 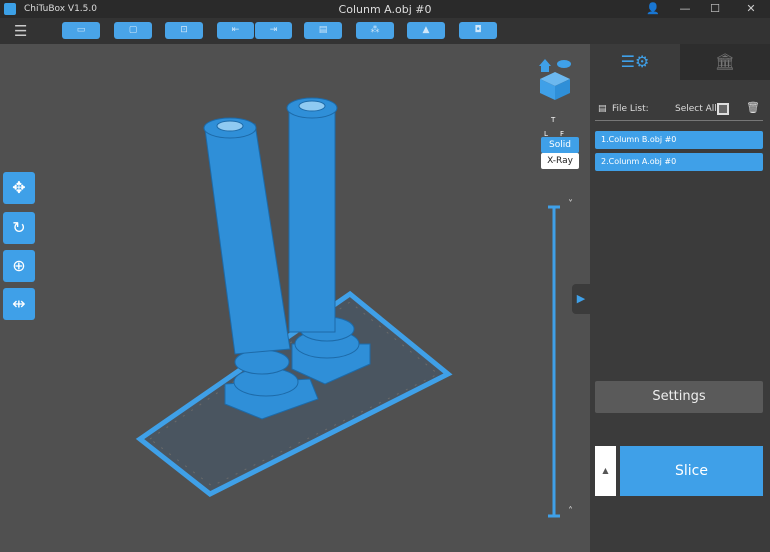 What do you see at coordinates (184, 30) in the screenshot?
I see `select-button: ⊡` at bounding box center [184, 30].